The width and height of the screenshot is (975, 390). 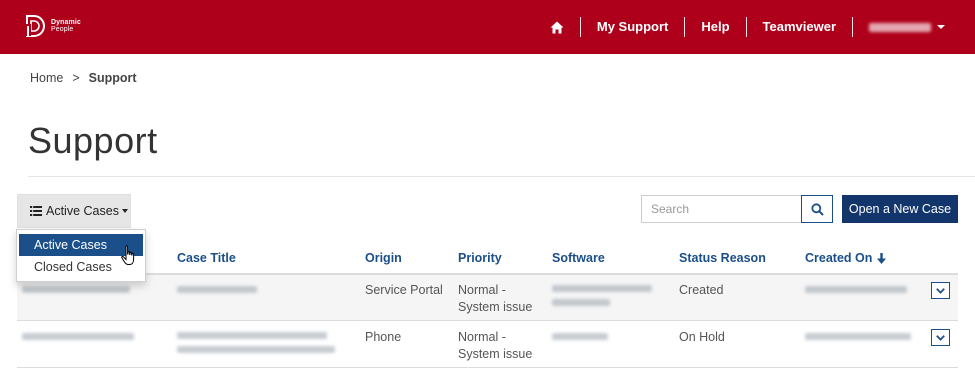 What do you see at coordinates (128, 255) in the screenshot?
I see `pointer-cursor-icon` at bounding box center [128, 255].